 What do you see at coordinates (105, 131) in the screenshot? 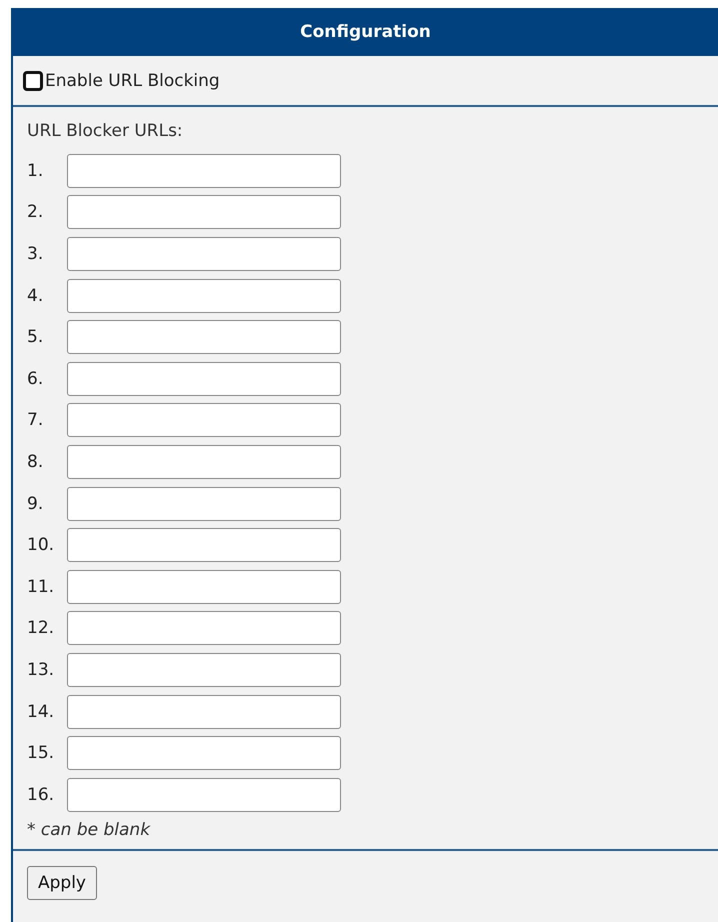
I see `section-label: URL Blocker URLs:` at bounding box center [105, 131].